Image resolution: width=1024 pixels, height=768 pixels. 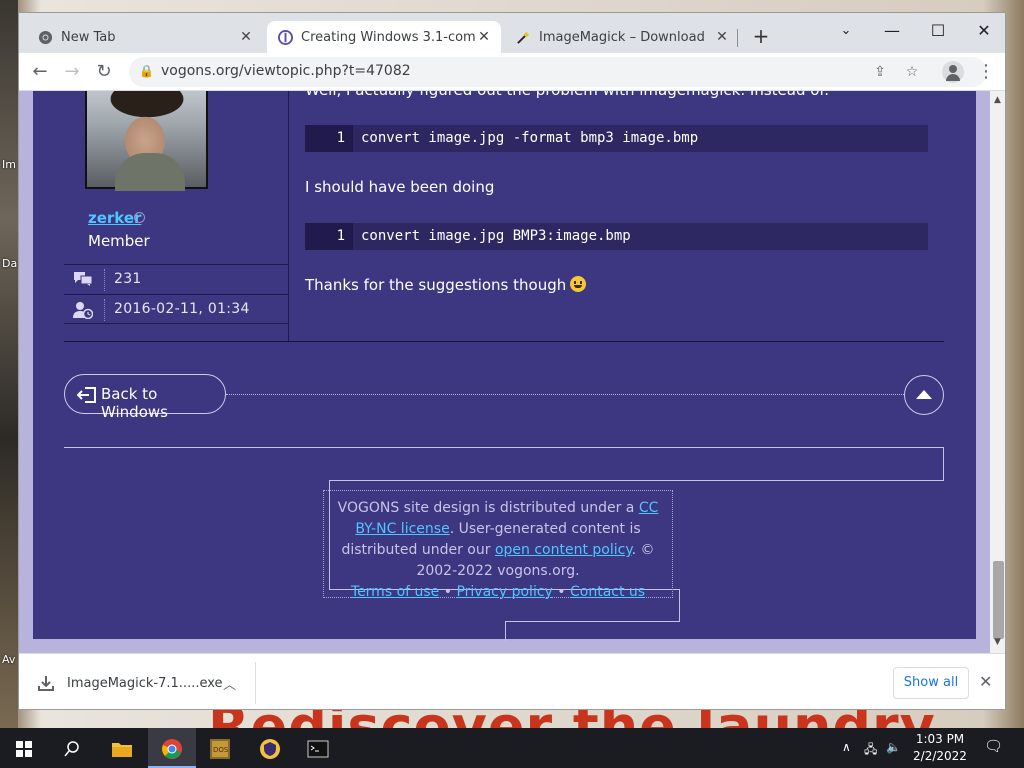 I want to click on chevron-up-icon: ︿, so click(x=229, y=683).